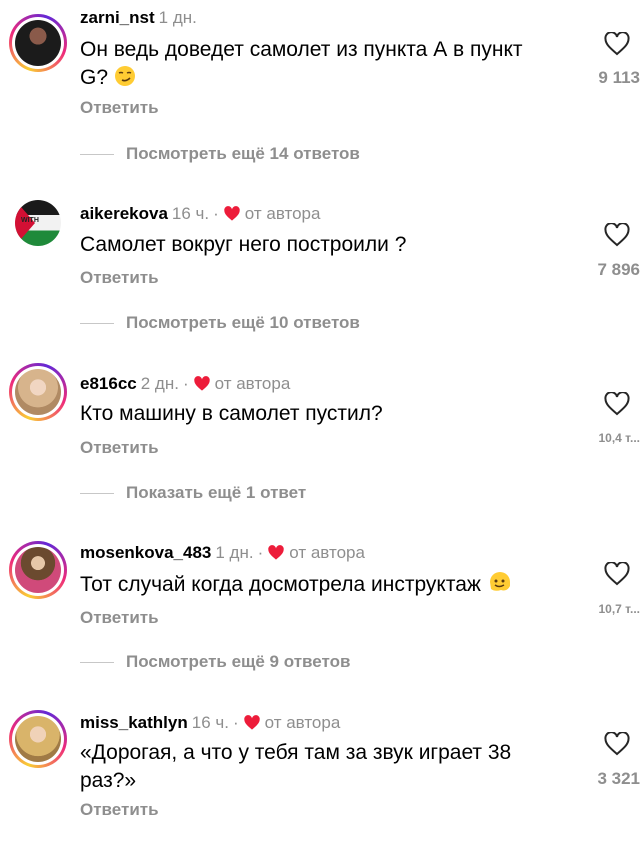 The image size is (640, 842). I want to click on username: miss_kathlyn, so click(134, 722).